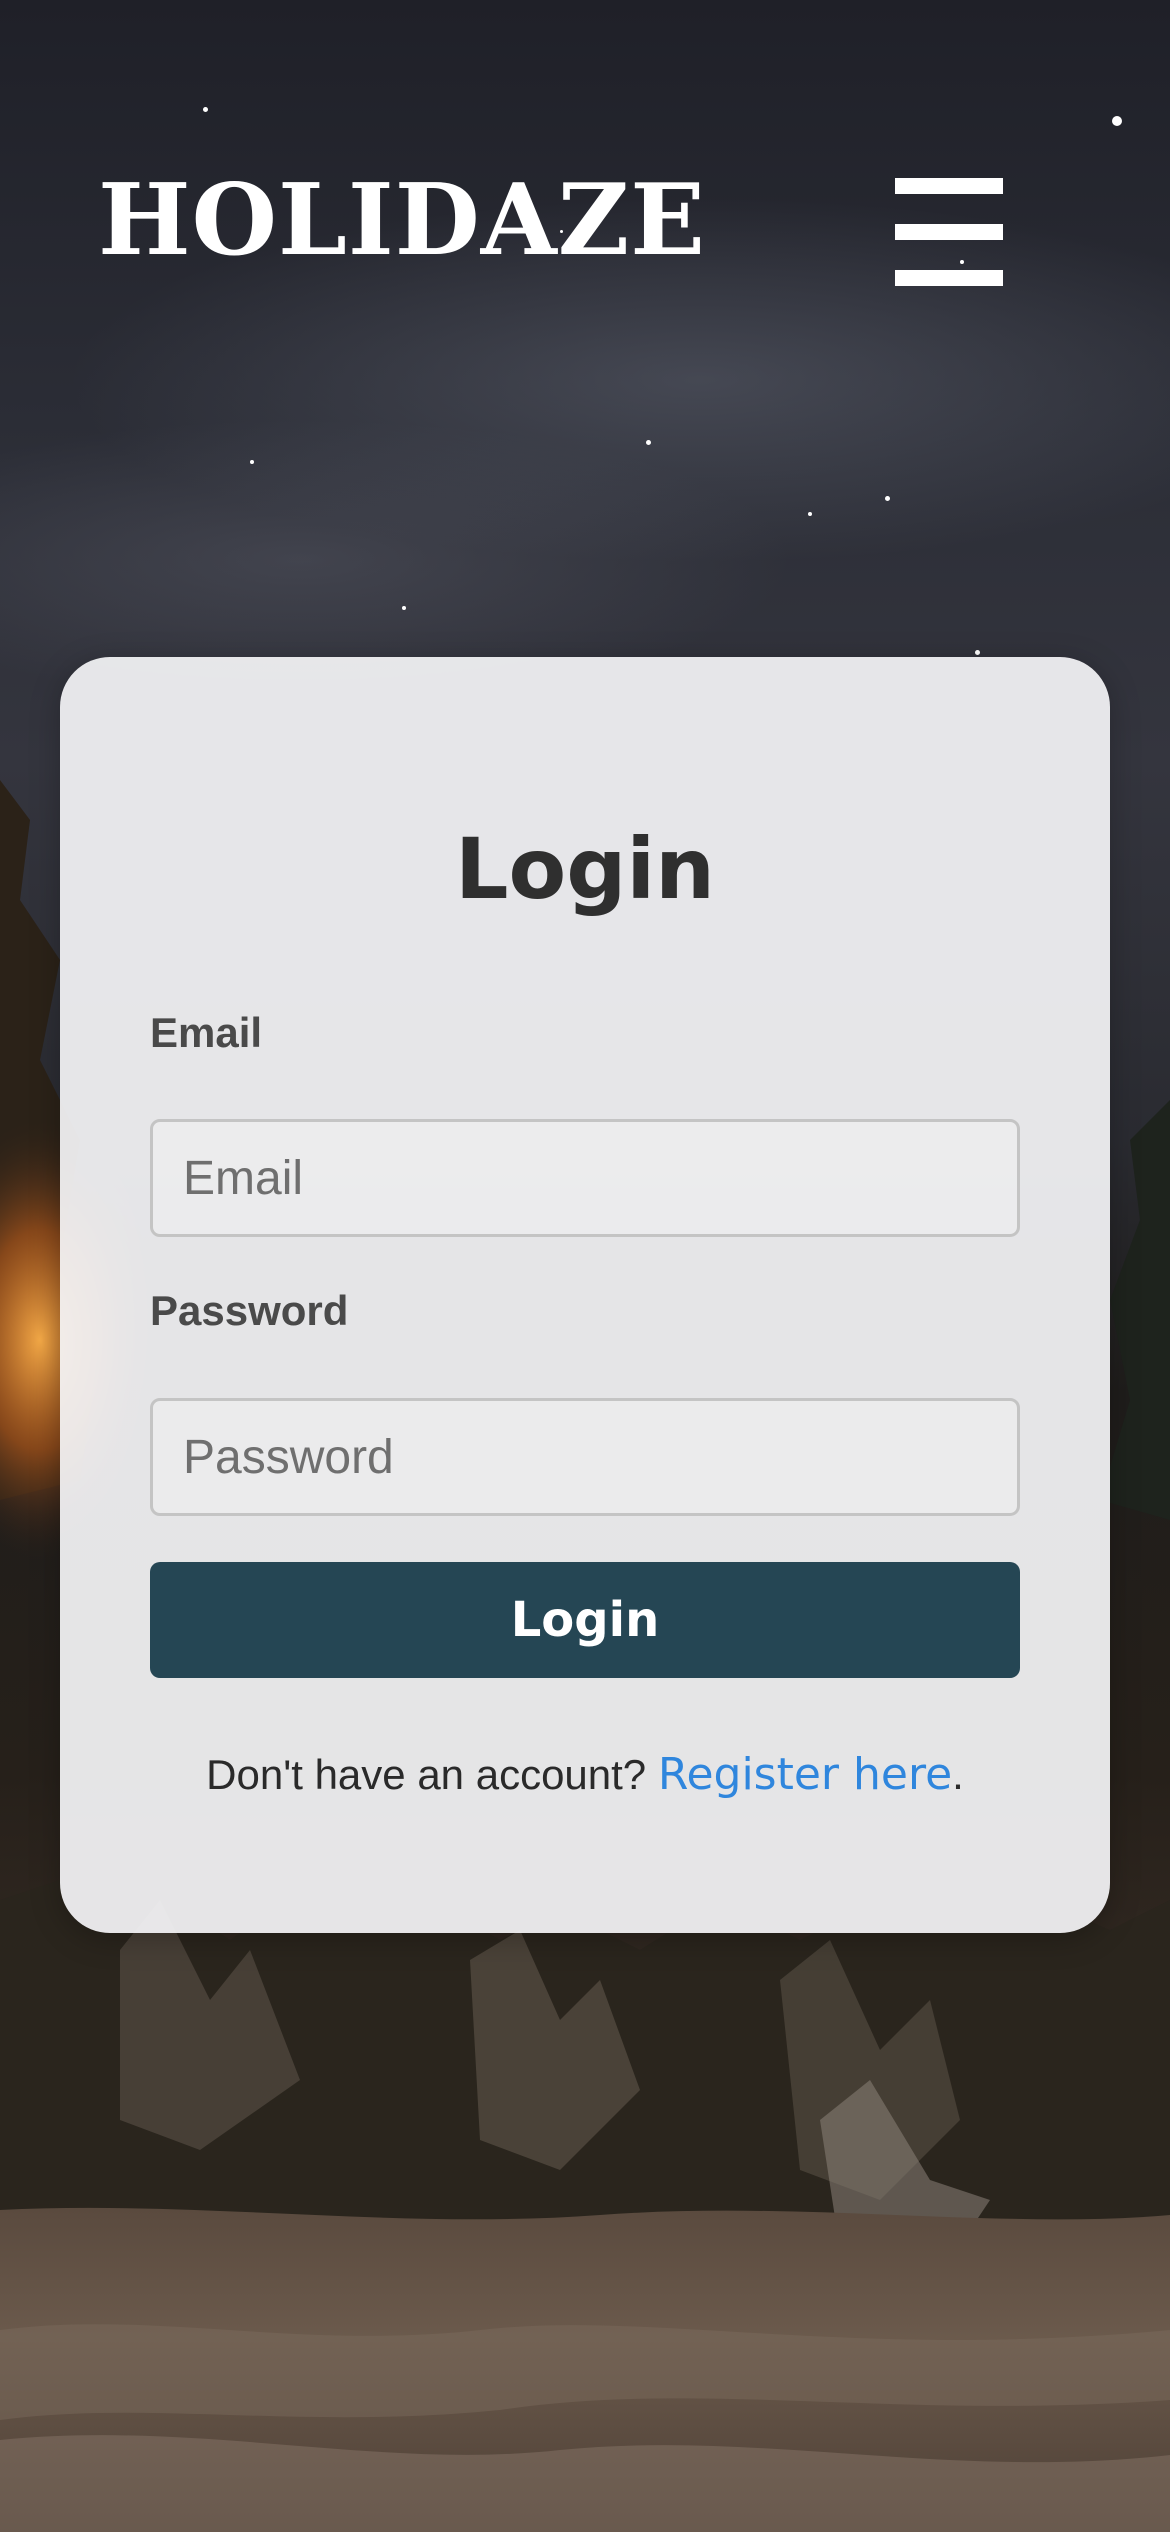 This screenshot has height=2532, width=1170. What do you see at coordinates (585, 1178) in the screenshot?
I see `email-input` at bounding box center [585, 1178].